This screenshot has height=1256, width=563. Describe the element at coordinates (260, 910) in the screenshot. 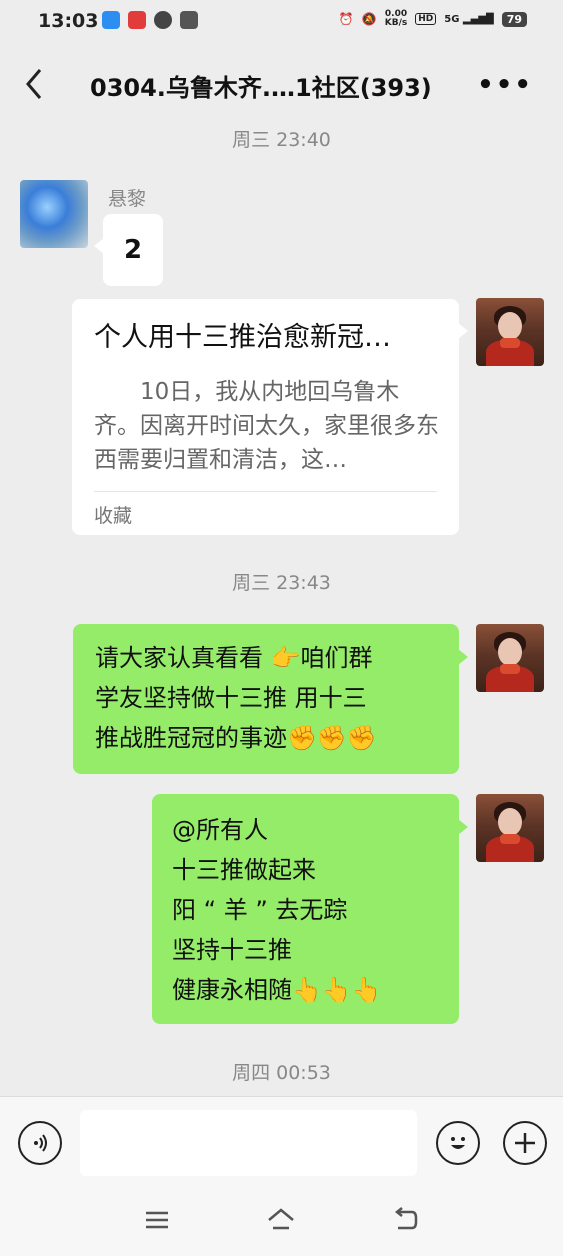

I see `message-line: 阳 “ 羊 ” 去无踪` at that location.